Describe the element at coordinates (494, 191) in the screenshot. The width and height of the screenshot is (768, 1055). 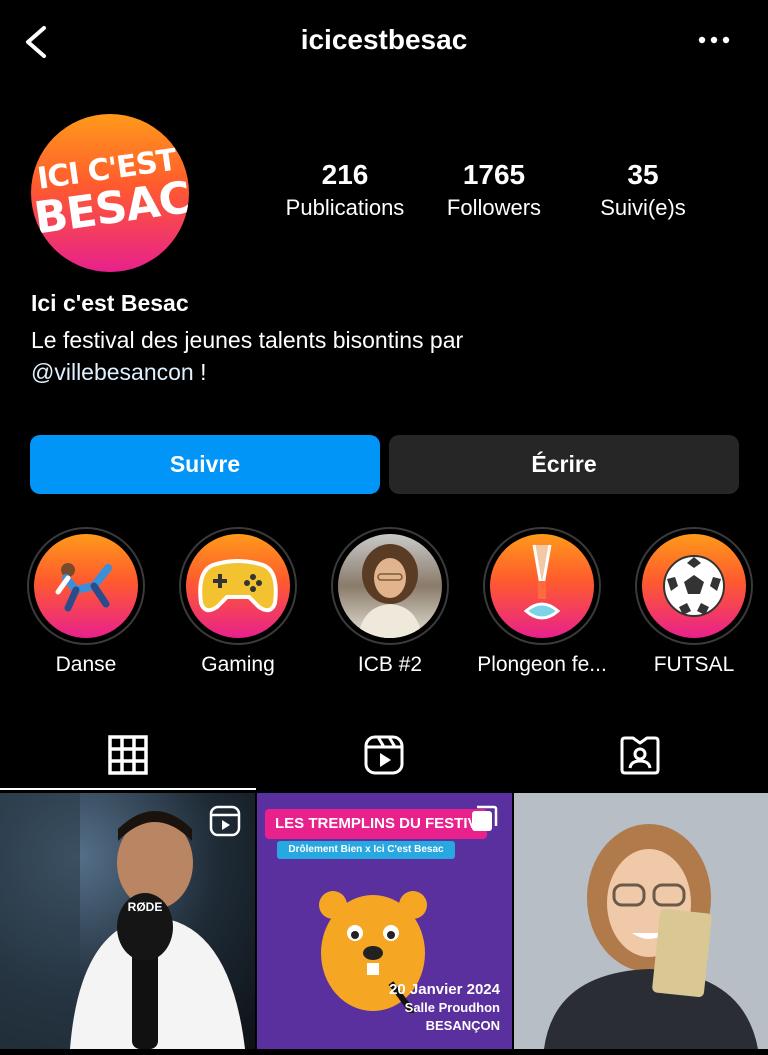
I see `stat-followers: 1765 Followers` at that location.